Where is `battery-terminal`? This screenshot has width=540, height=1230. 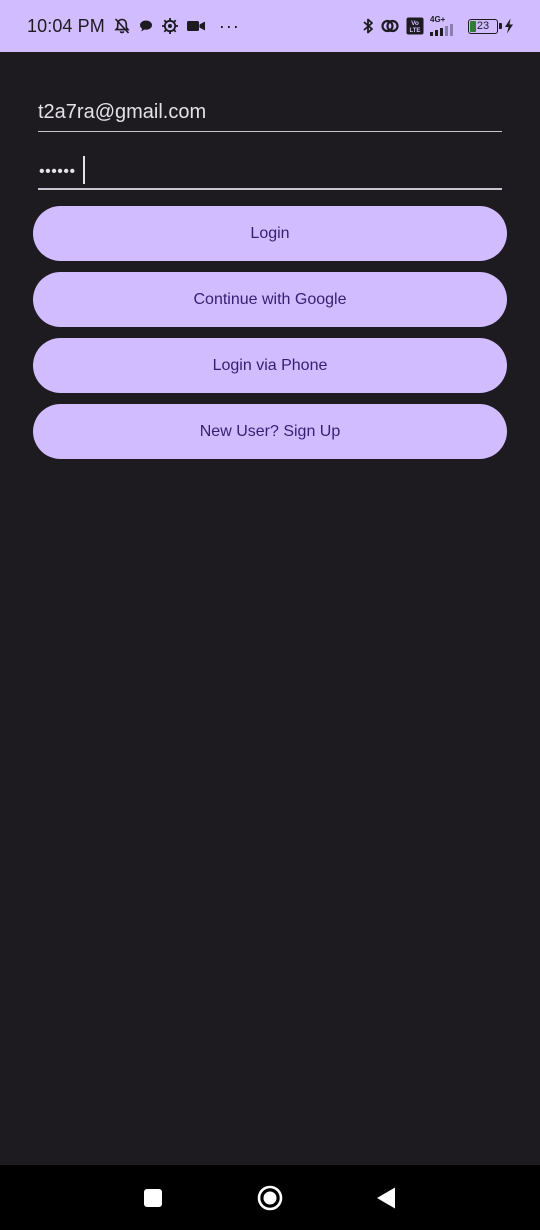
battery-terminal is located at coordinates (500, 25).